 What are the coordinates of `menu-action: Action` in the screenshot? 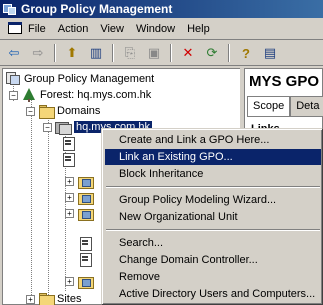 It's located at (73, 29).